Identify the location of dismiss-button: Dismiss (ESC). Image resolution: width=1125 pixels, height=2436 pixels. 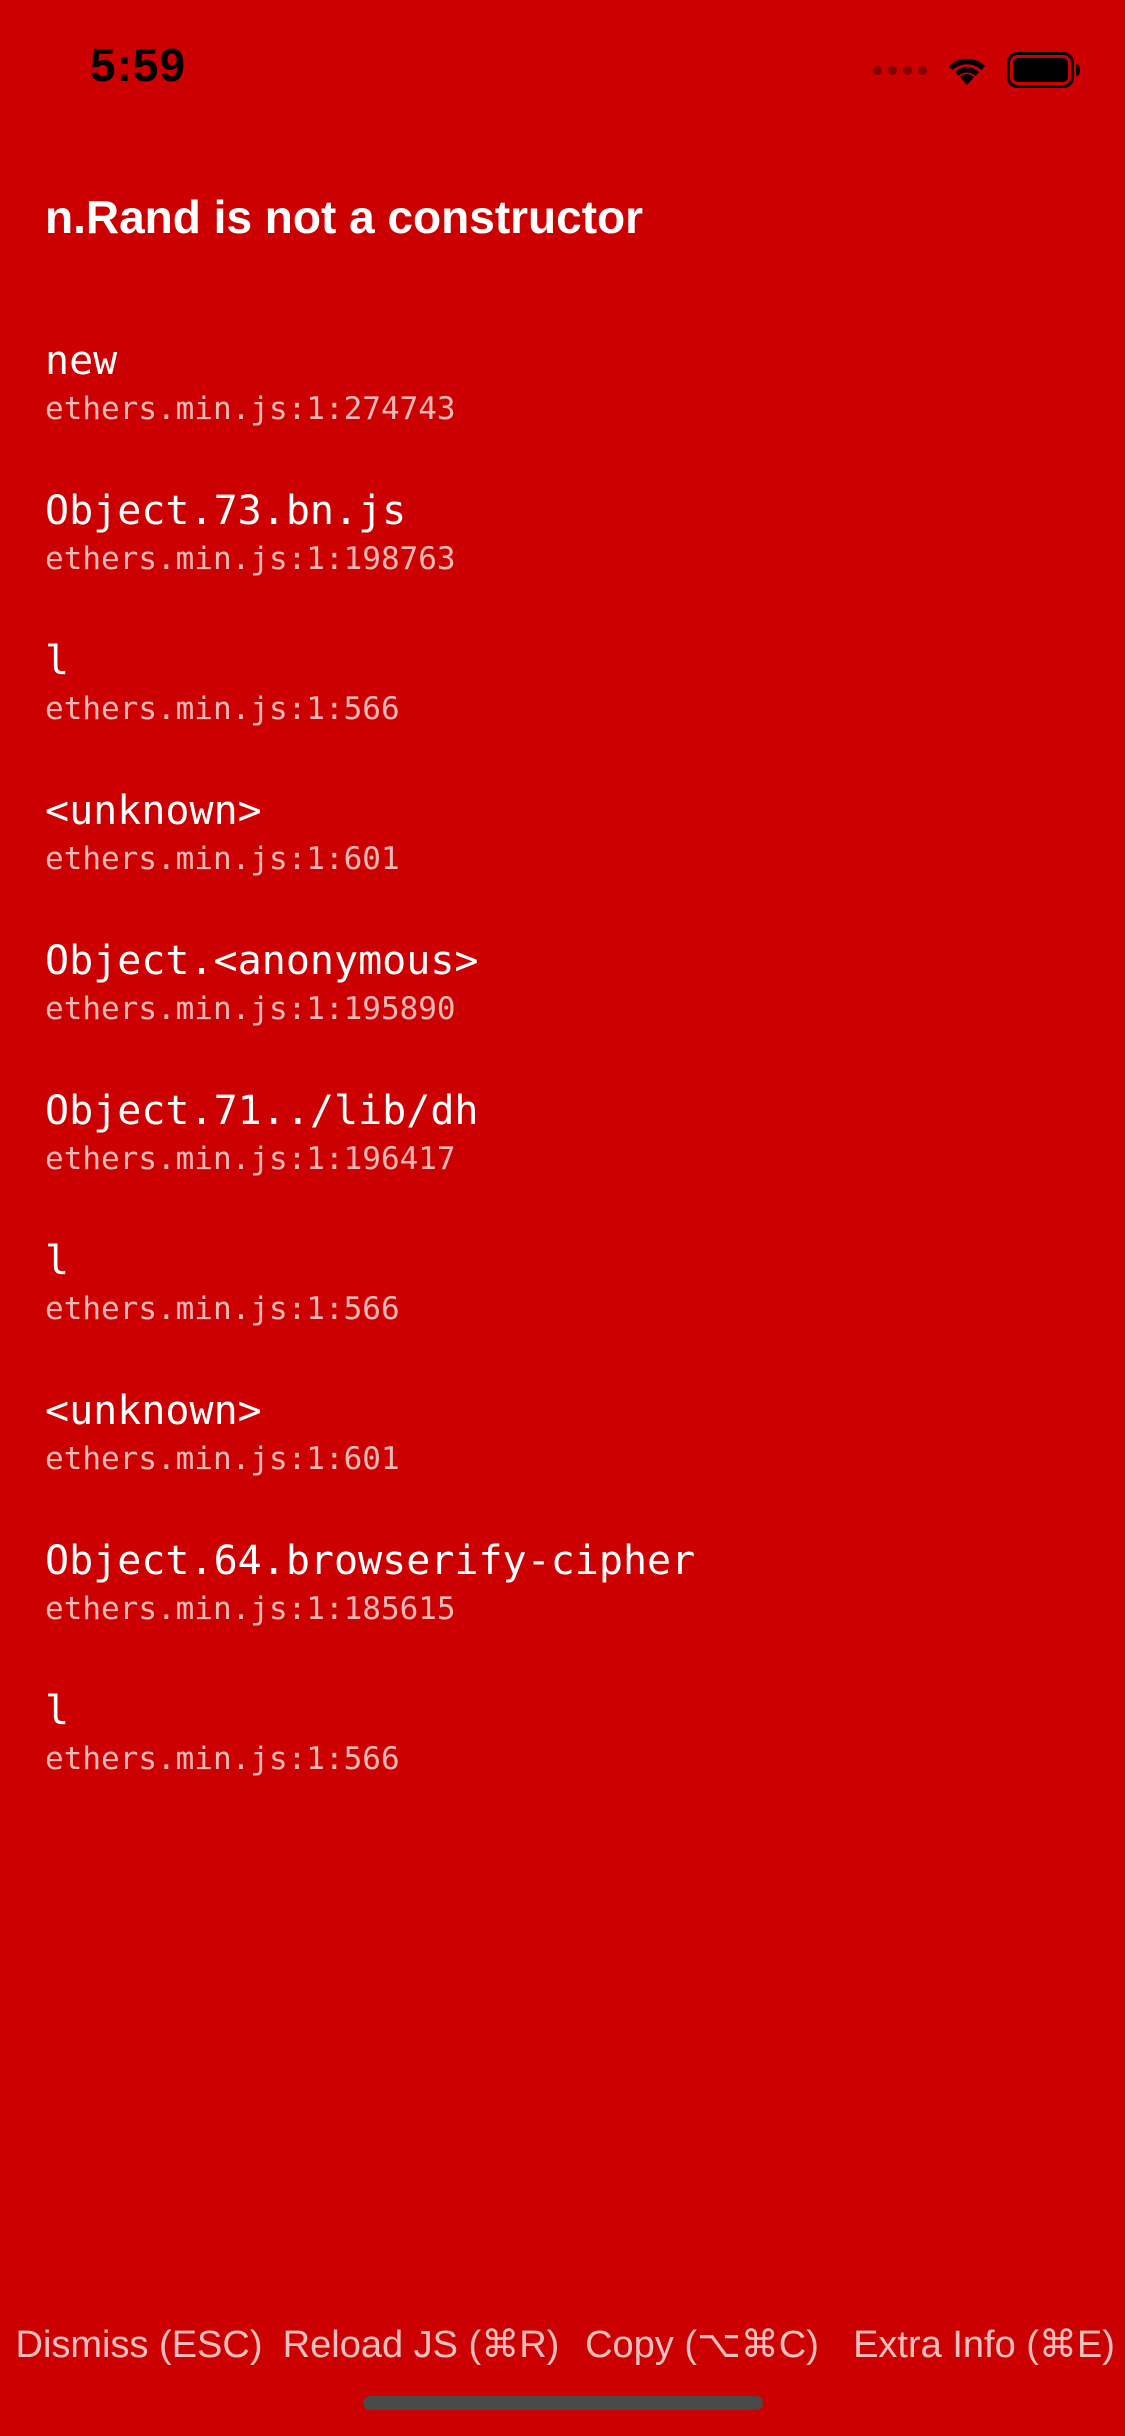
(139, 2345).